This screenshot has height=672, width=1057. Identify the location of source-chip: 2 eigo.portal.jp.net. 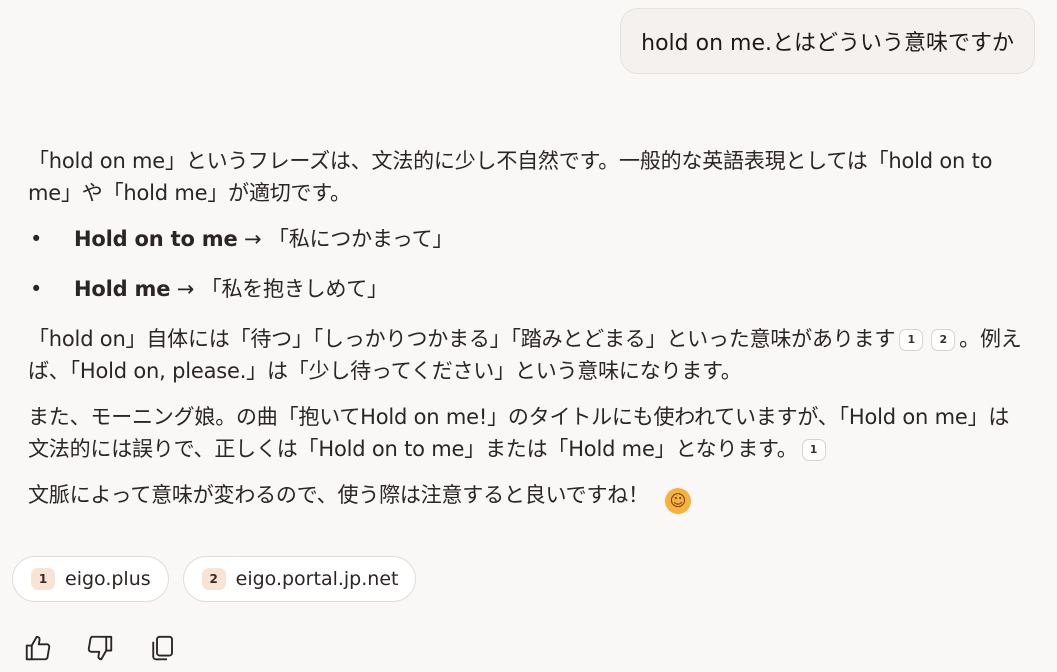
(299, 579).